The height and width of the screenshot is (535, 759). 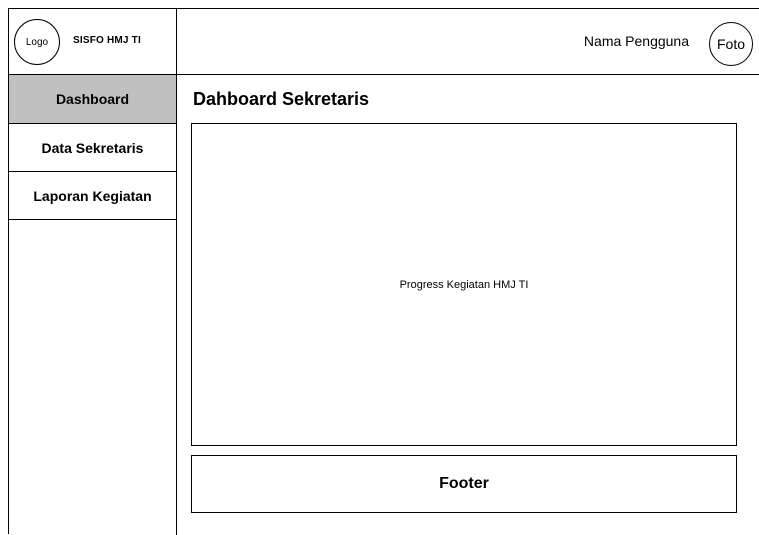 I want to click on sidebar-item-dashboard: Dashboard, so click(x=92, y=99).